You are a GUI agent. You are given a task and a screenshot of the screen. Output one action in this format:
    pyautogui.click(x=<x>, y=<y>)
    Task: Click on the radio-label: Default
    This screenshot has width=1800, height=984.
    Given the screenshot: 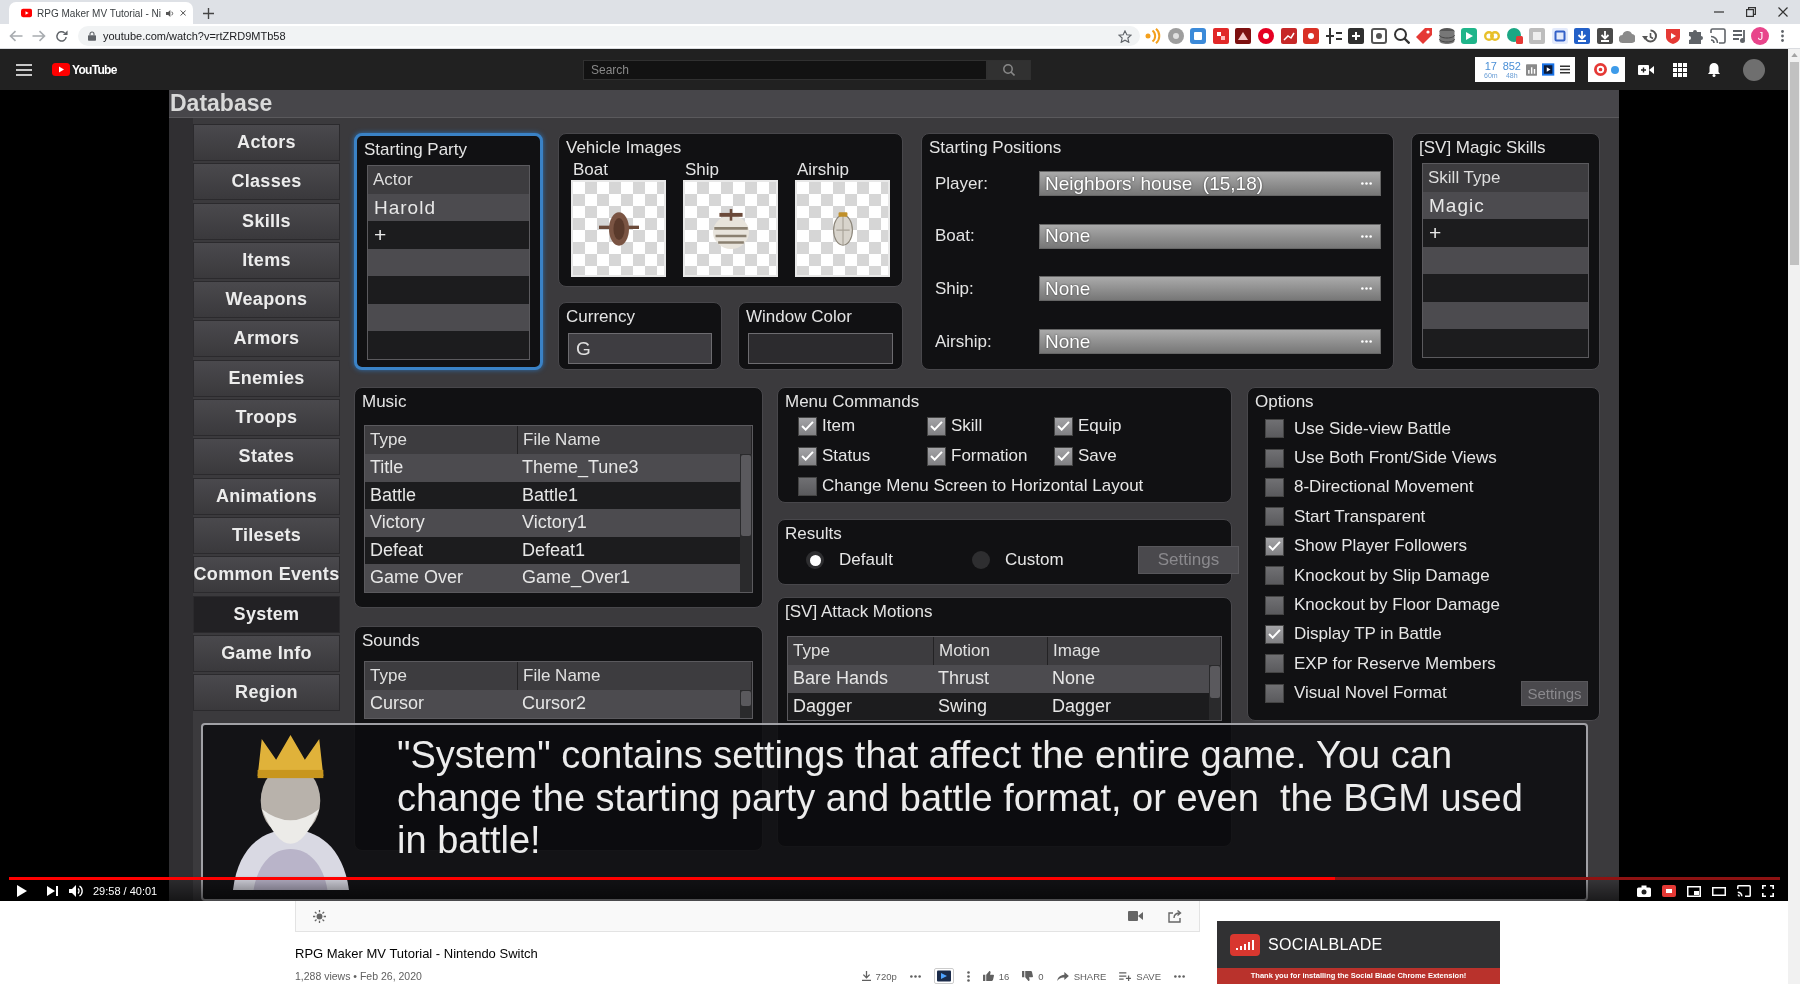 What is the action you would take?
    pyautogui.click(x=866, y=560)
    